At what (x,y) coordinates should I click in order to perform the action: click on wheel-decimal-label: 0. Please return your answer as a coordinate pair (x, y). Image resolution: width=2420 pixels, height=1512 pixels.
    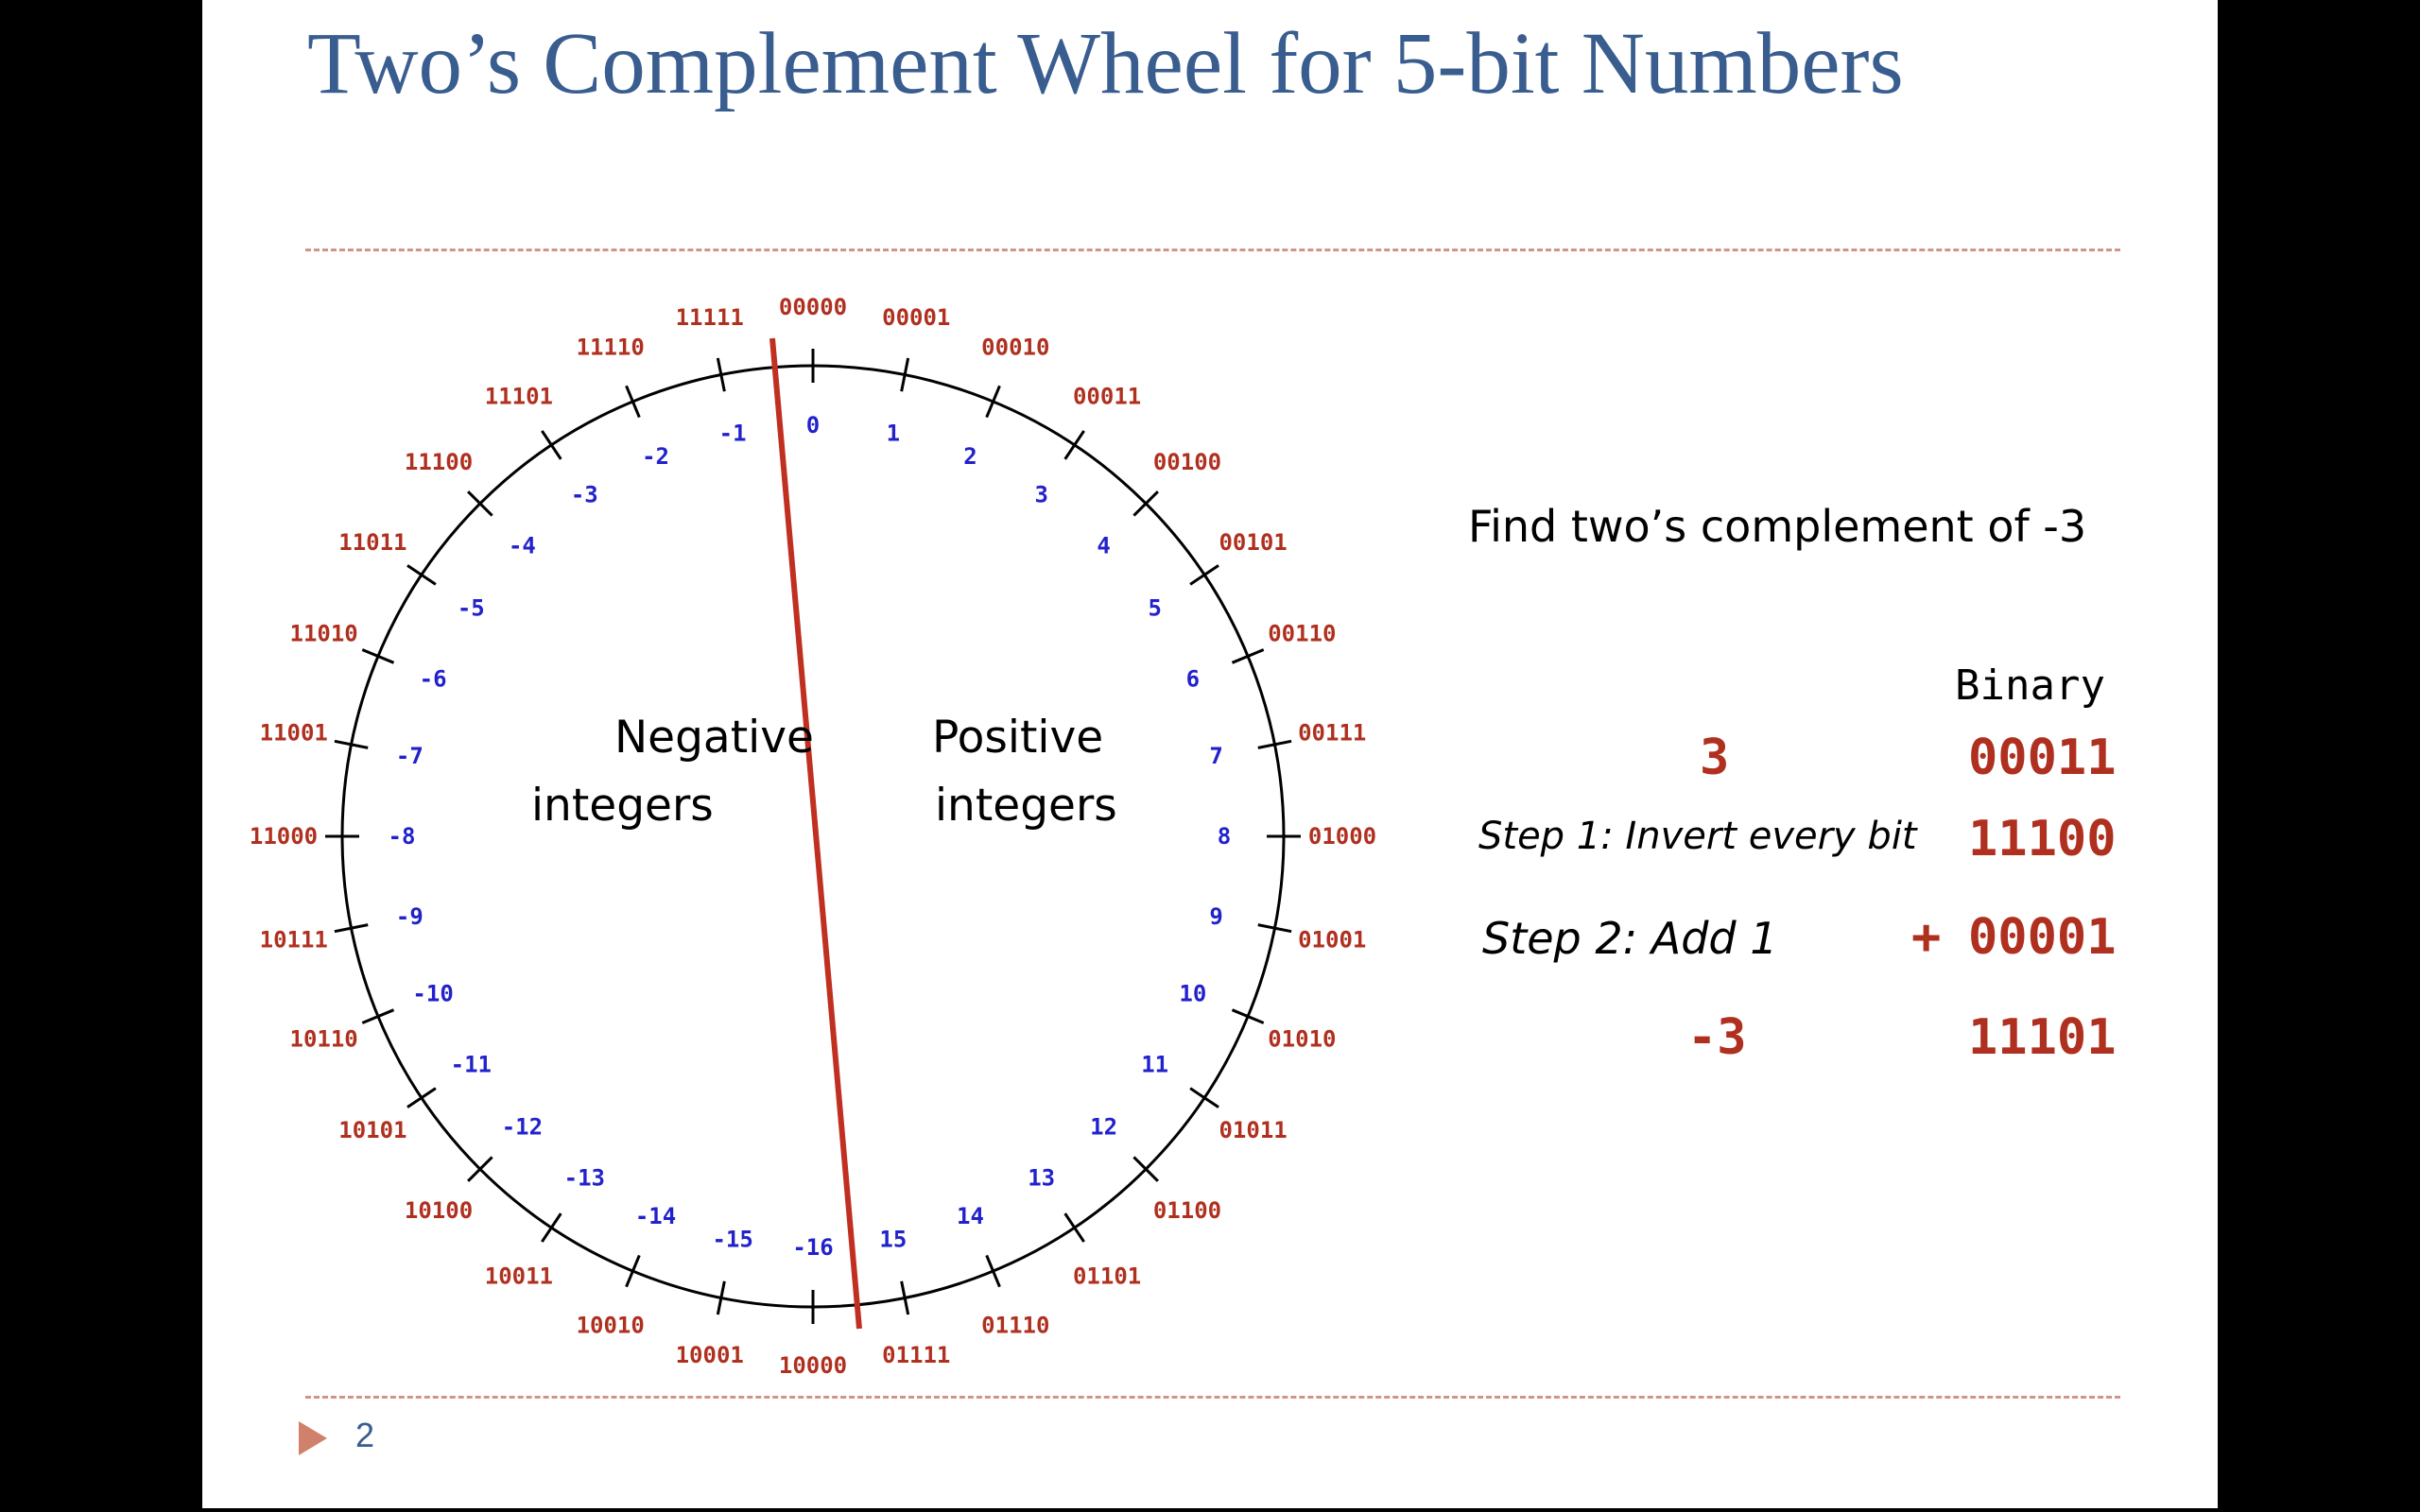
    Looking at the image, I should click on (813, 425).